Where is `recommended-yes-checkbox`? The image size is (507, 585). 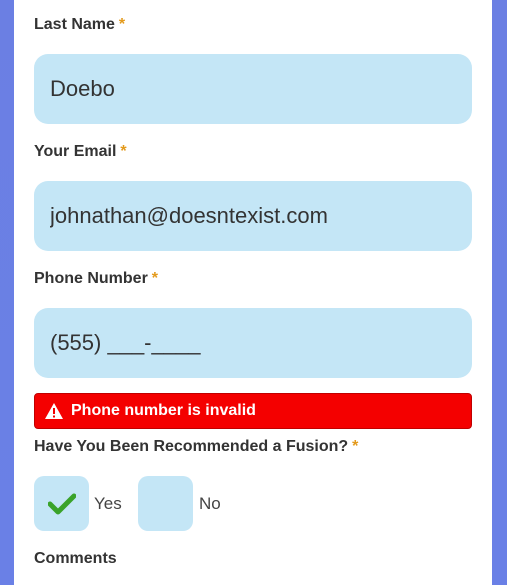 recommended-yes-checkbox is located at coordinates (61, 503).